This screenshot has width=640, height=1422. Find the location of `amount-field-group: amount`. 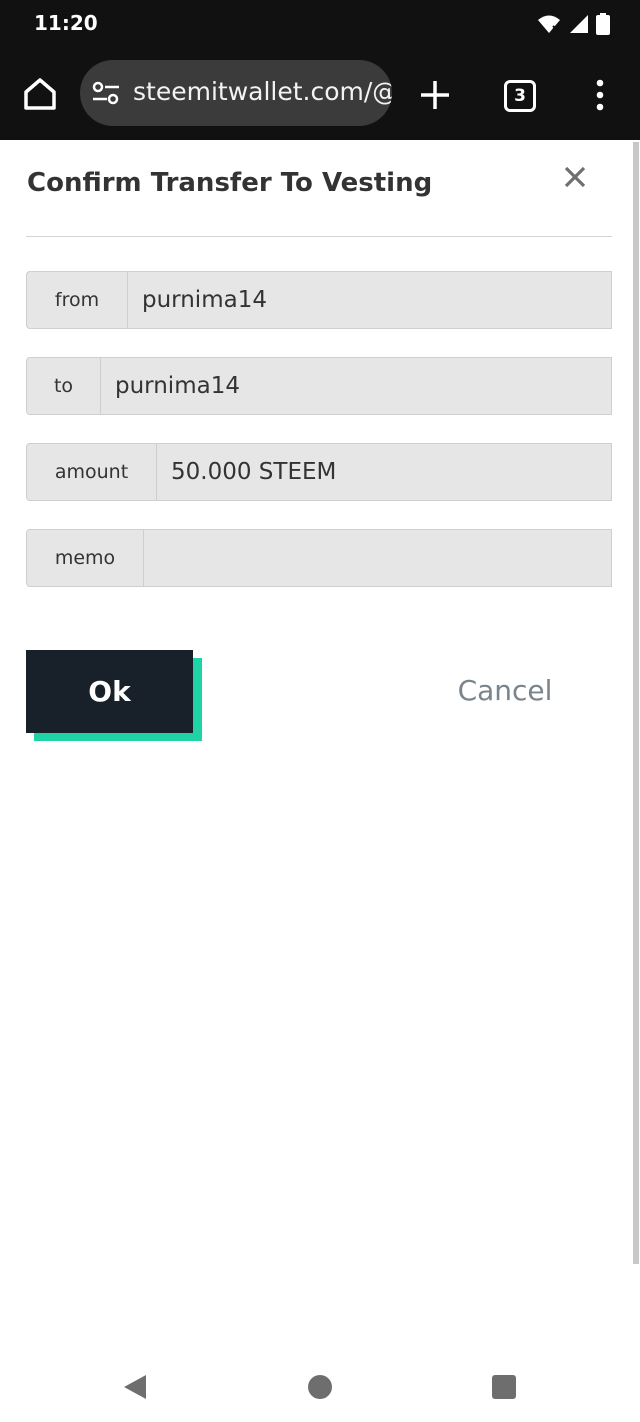

amount-field-group: amount is located at coordinates (319, 472).